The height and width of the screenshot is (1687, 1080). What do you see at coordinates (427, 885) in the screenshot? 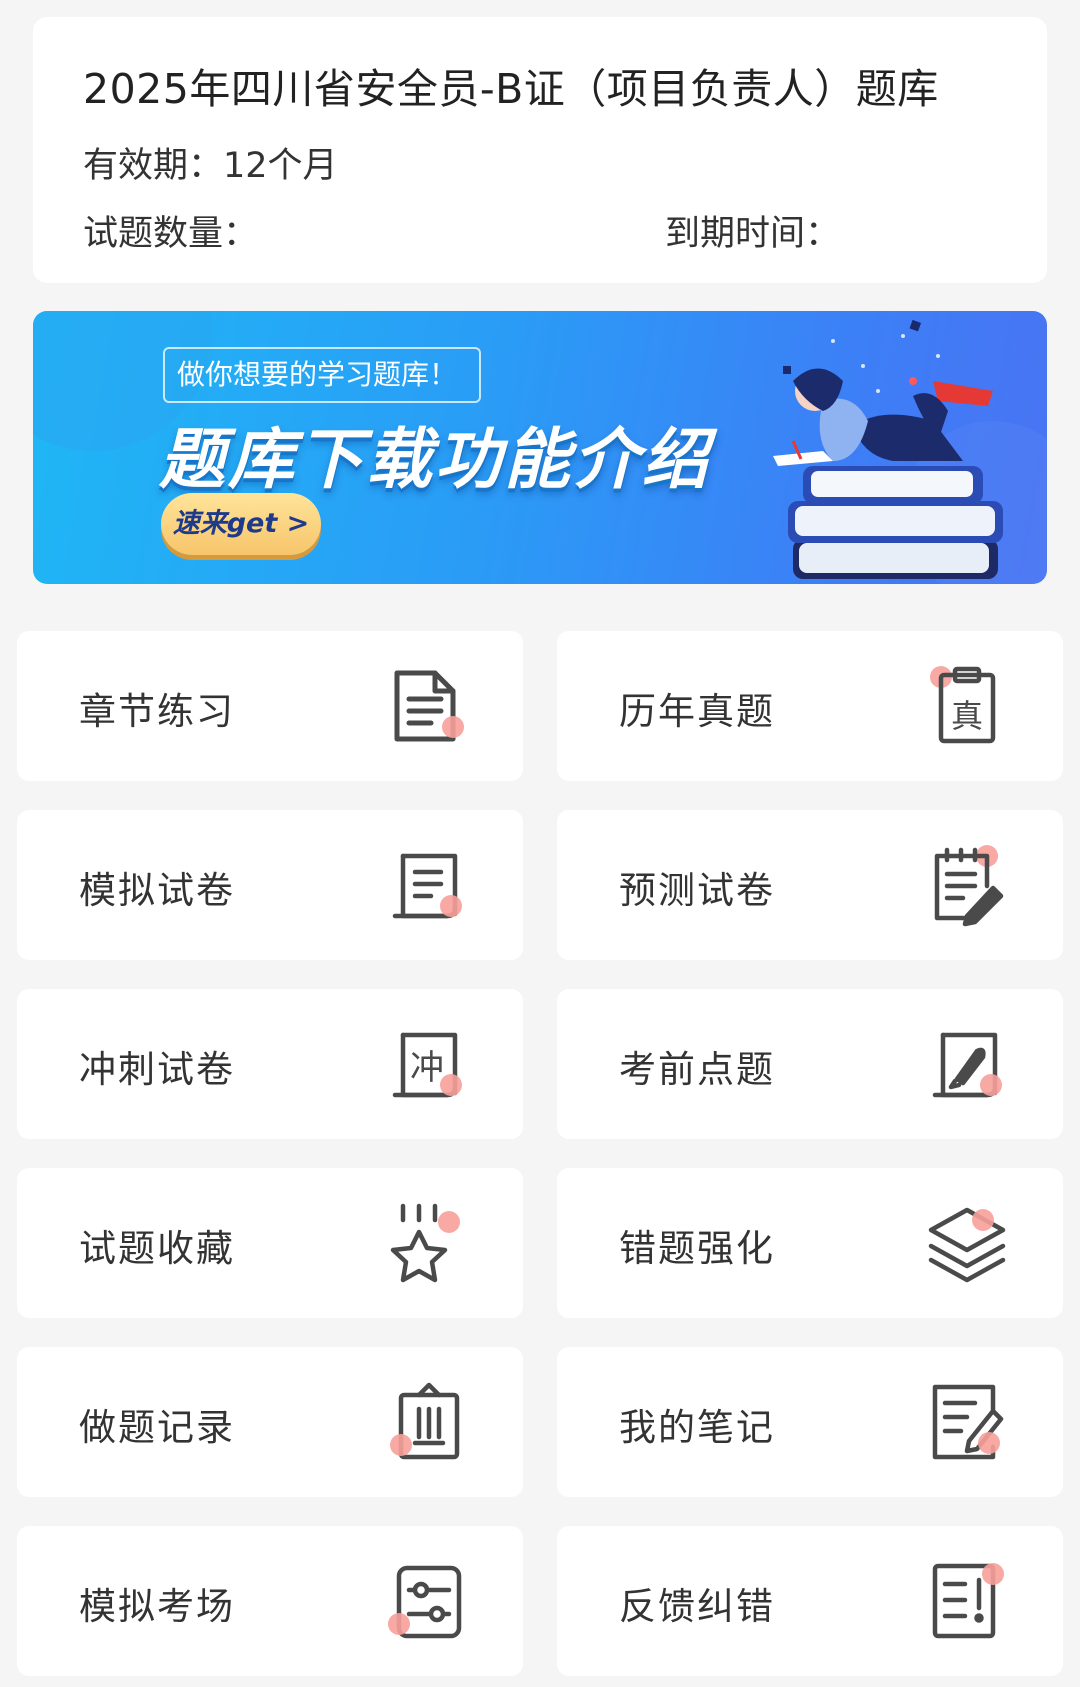
I see `scroll-icon` at bounding box center [427, 885].